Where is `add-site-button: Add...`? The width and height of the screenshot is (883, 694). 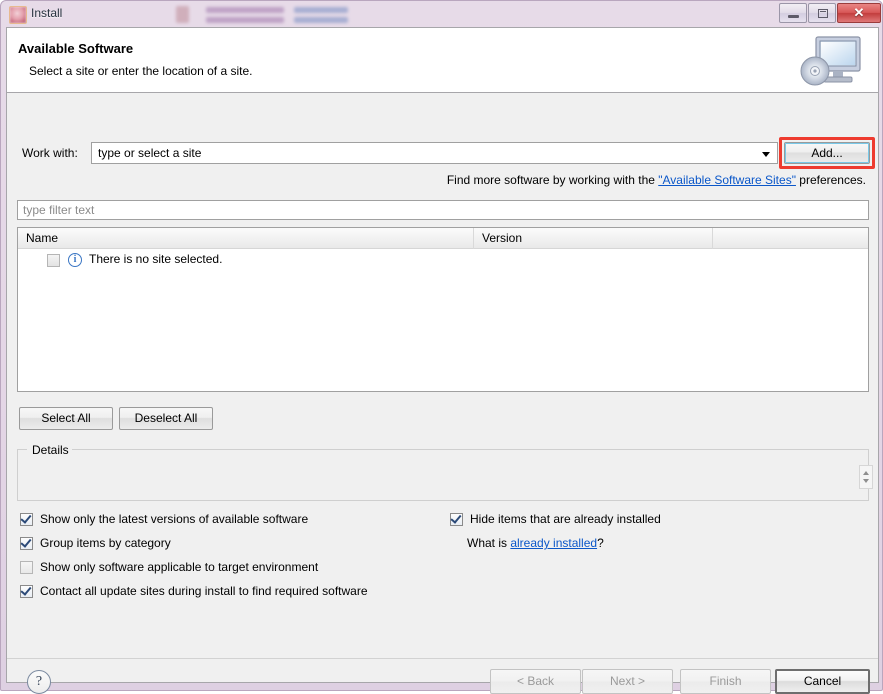 add-site-button: Add... is located at coordinates (827, 153).